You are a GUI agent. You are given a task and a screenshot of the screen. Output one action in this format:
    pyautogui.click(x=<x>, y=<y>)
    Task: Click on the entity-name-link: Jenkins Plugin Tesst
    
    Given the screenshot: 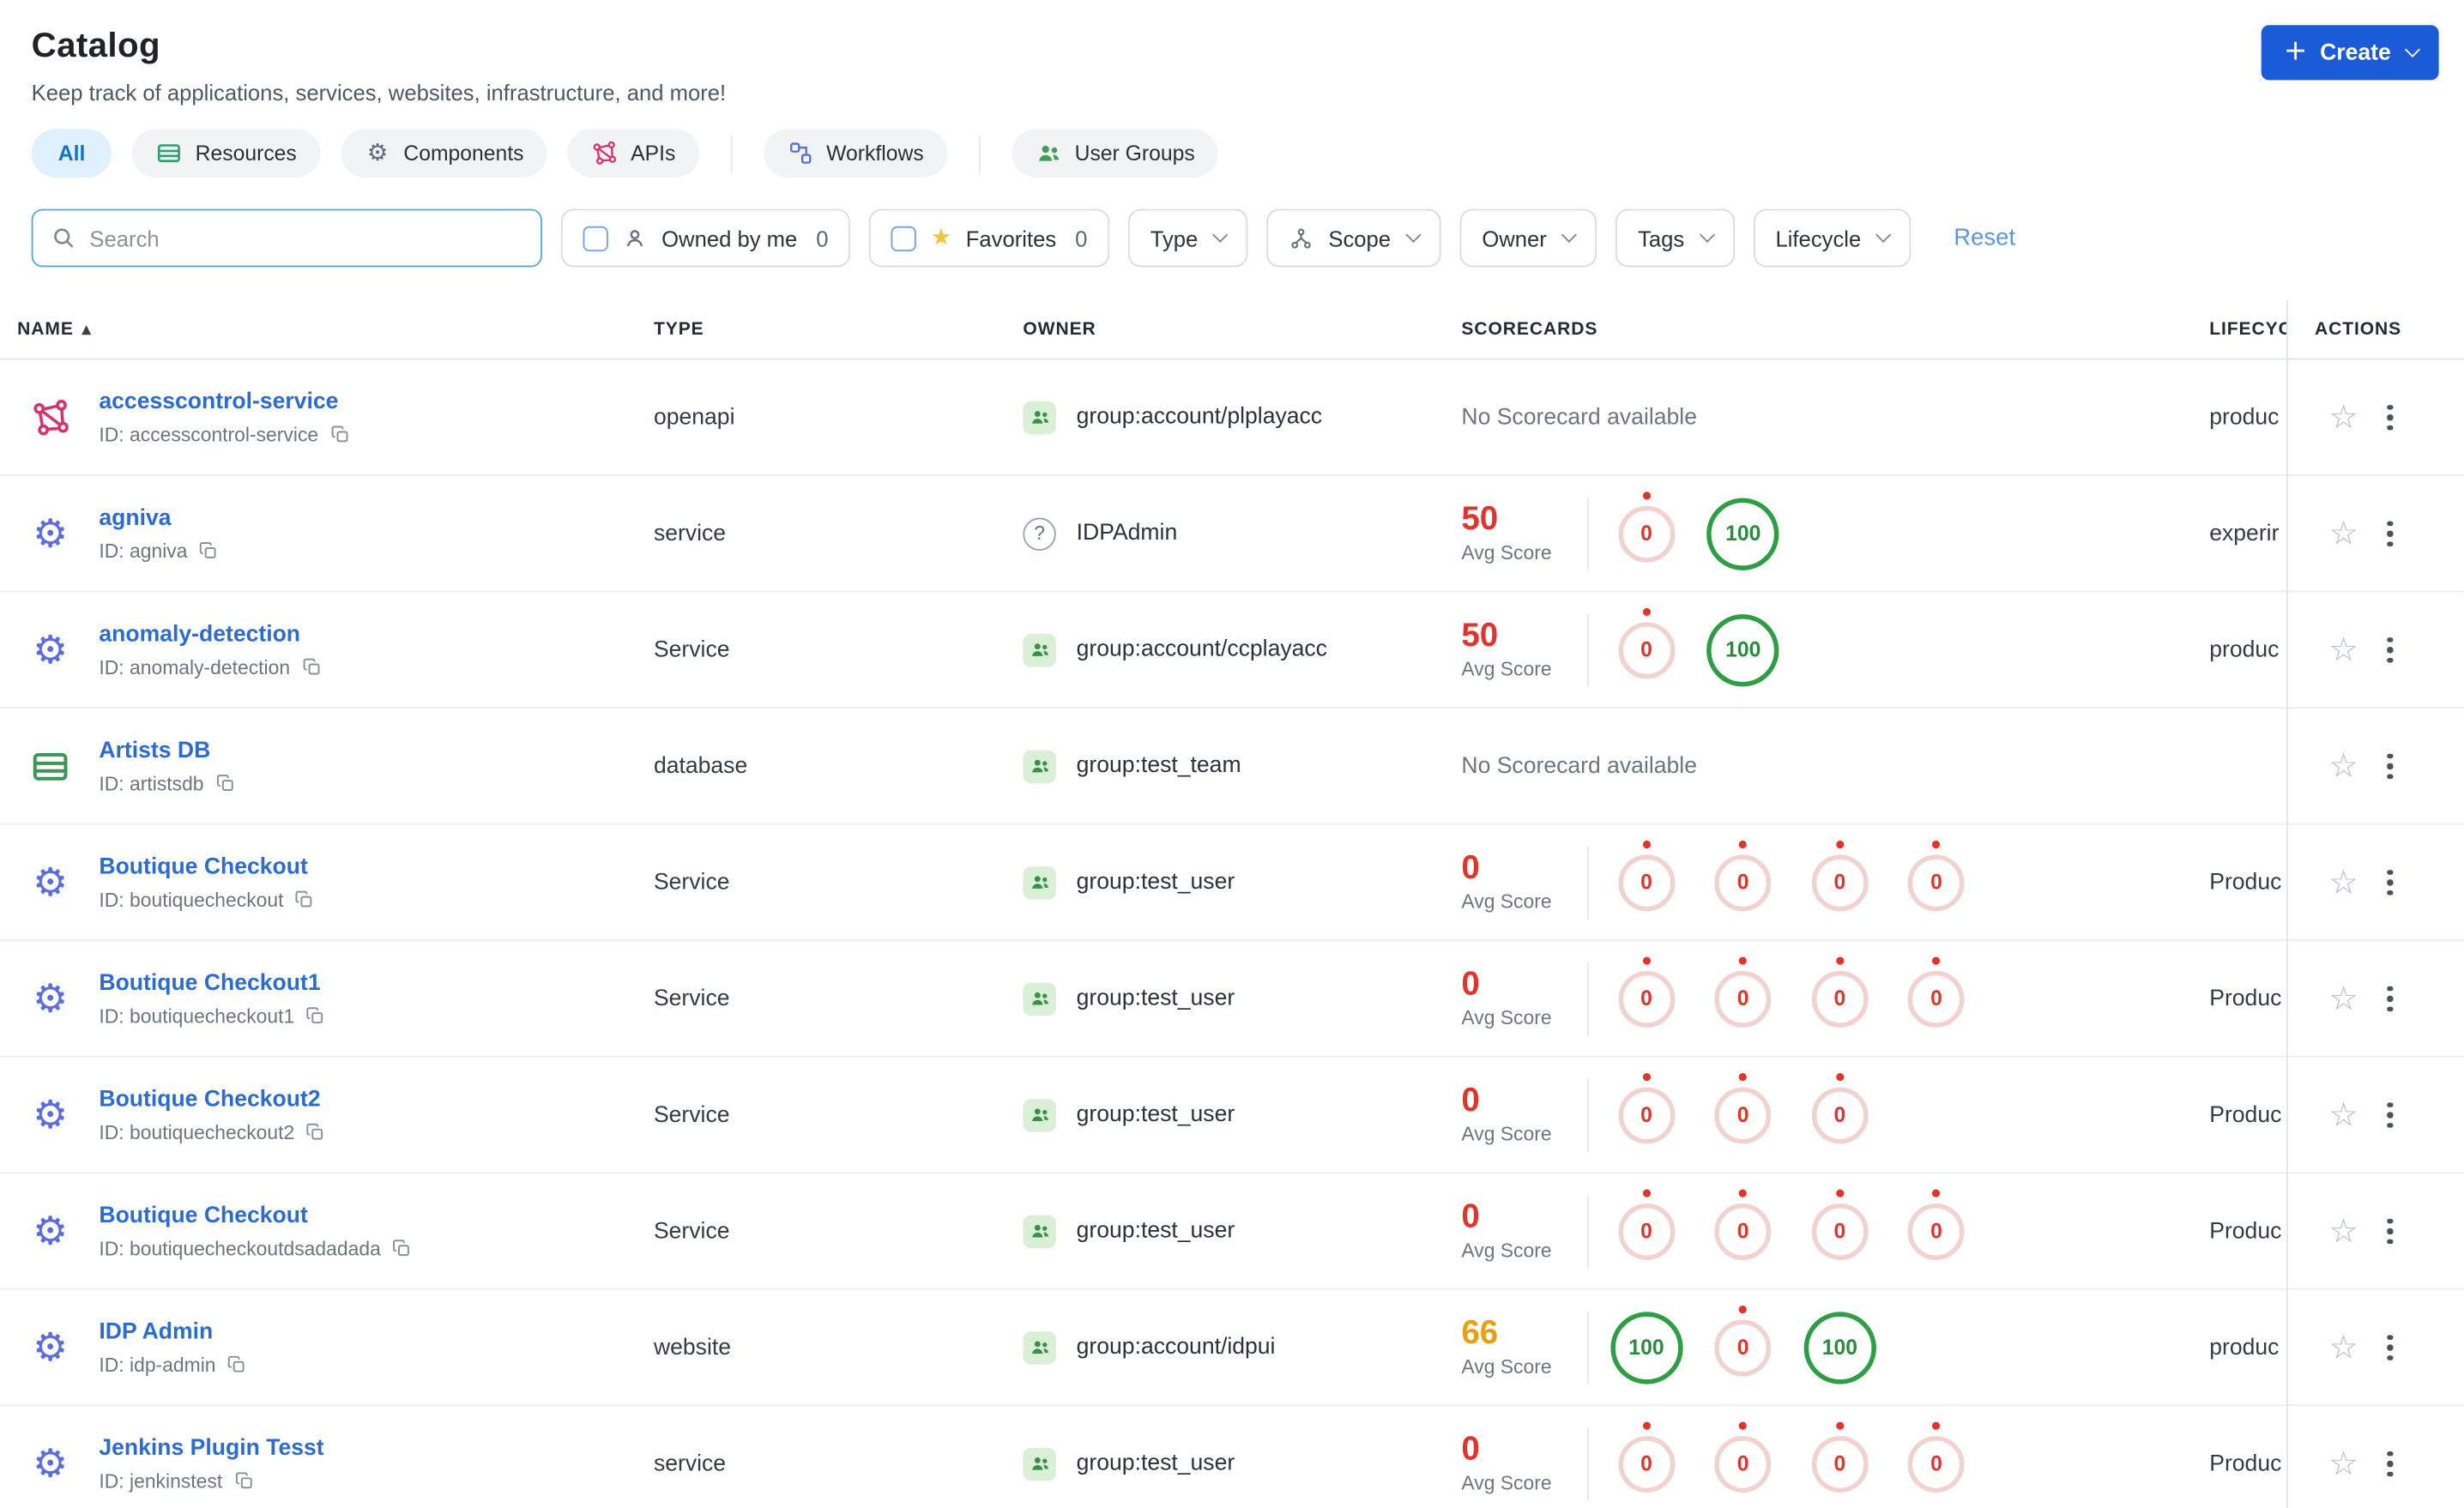 What is the action you would take?
    pyautogui.click(x=211, y=1447)
    